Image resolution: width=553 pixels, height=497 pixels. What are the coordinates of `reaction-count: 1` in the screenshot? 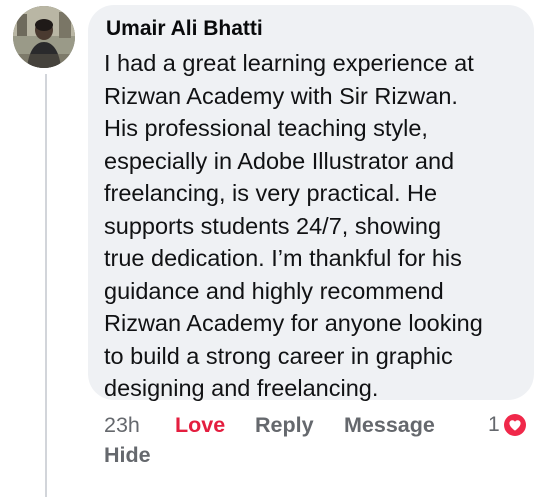 It's located at (494, 424).